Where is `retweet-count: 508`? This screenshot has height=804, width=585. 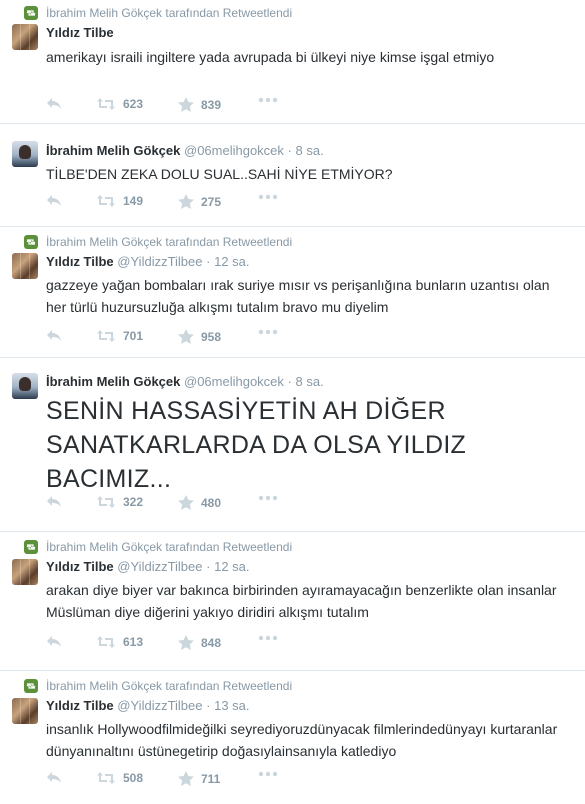 retweet-count: 508 is located at coordinates (133, 778).